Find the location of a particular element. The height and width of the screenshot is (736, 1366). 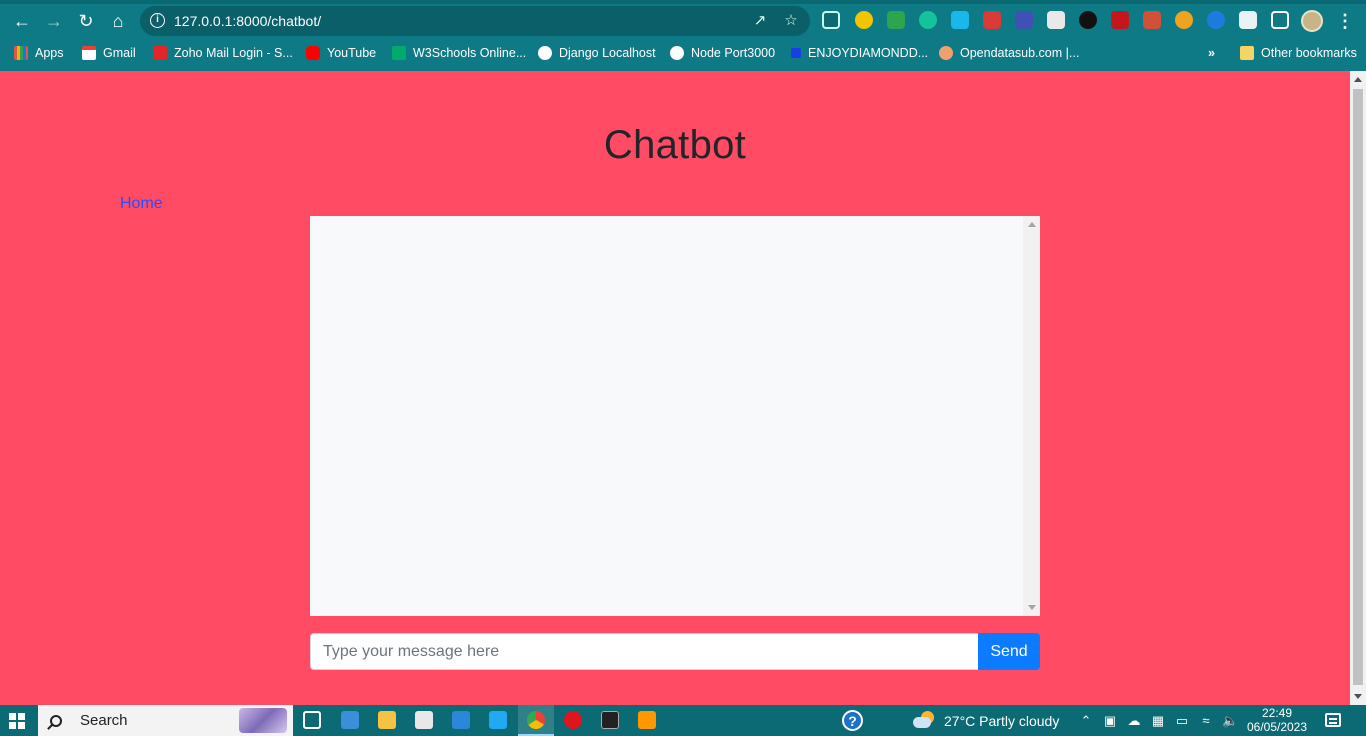

reload-icon: ↻ is located at coordinates (86, 21).